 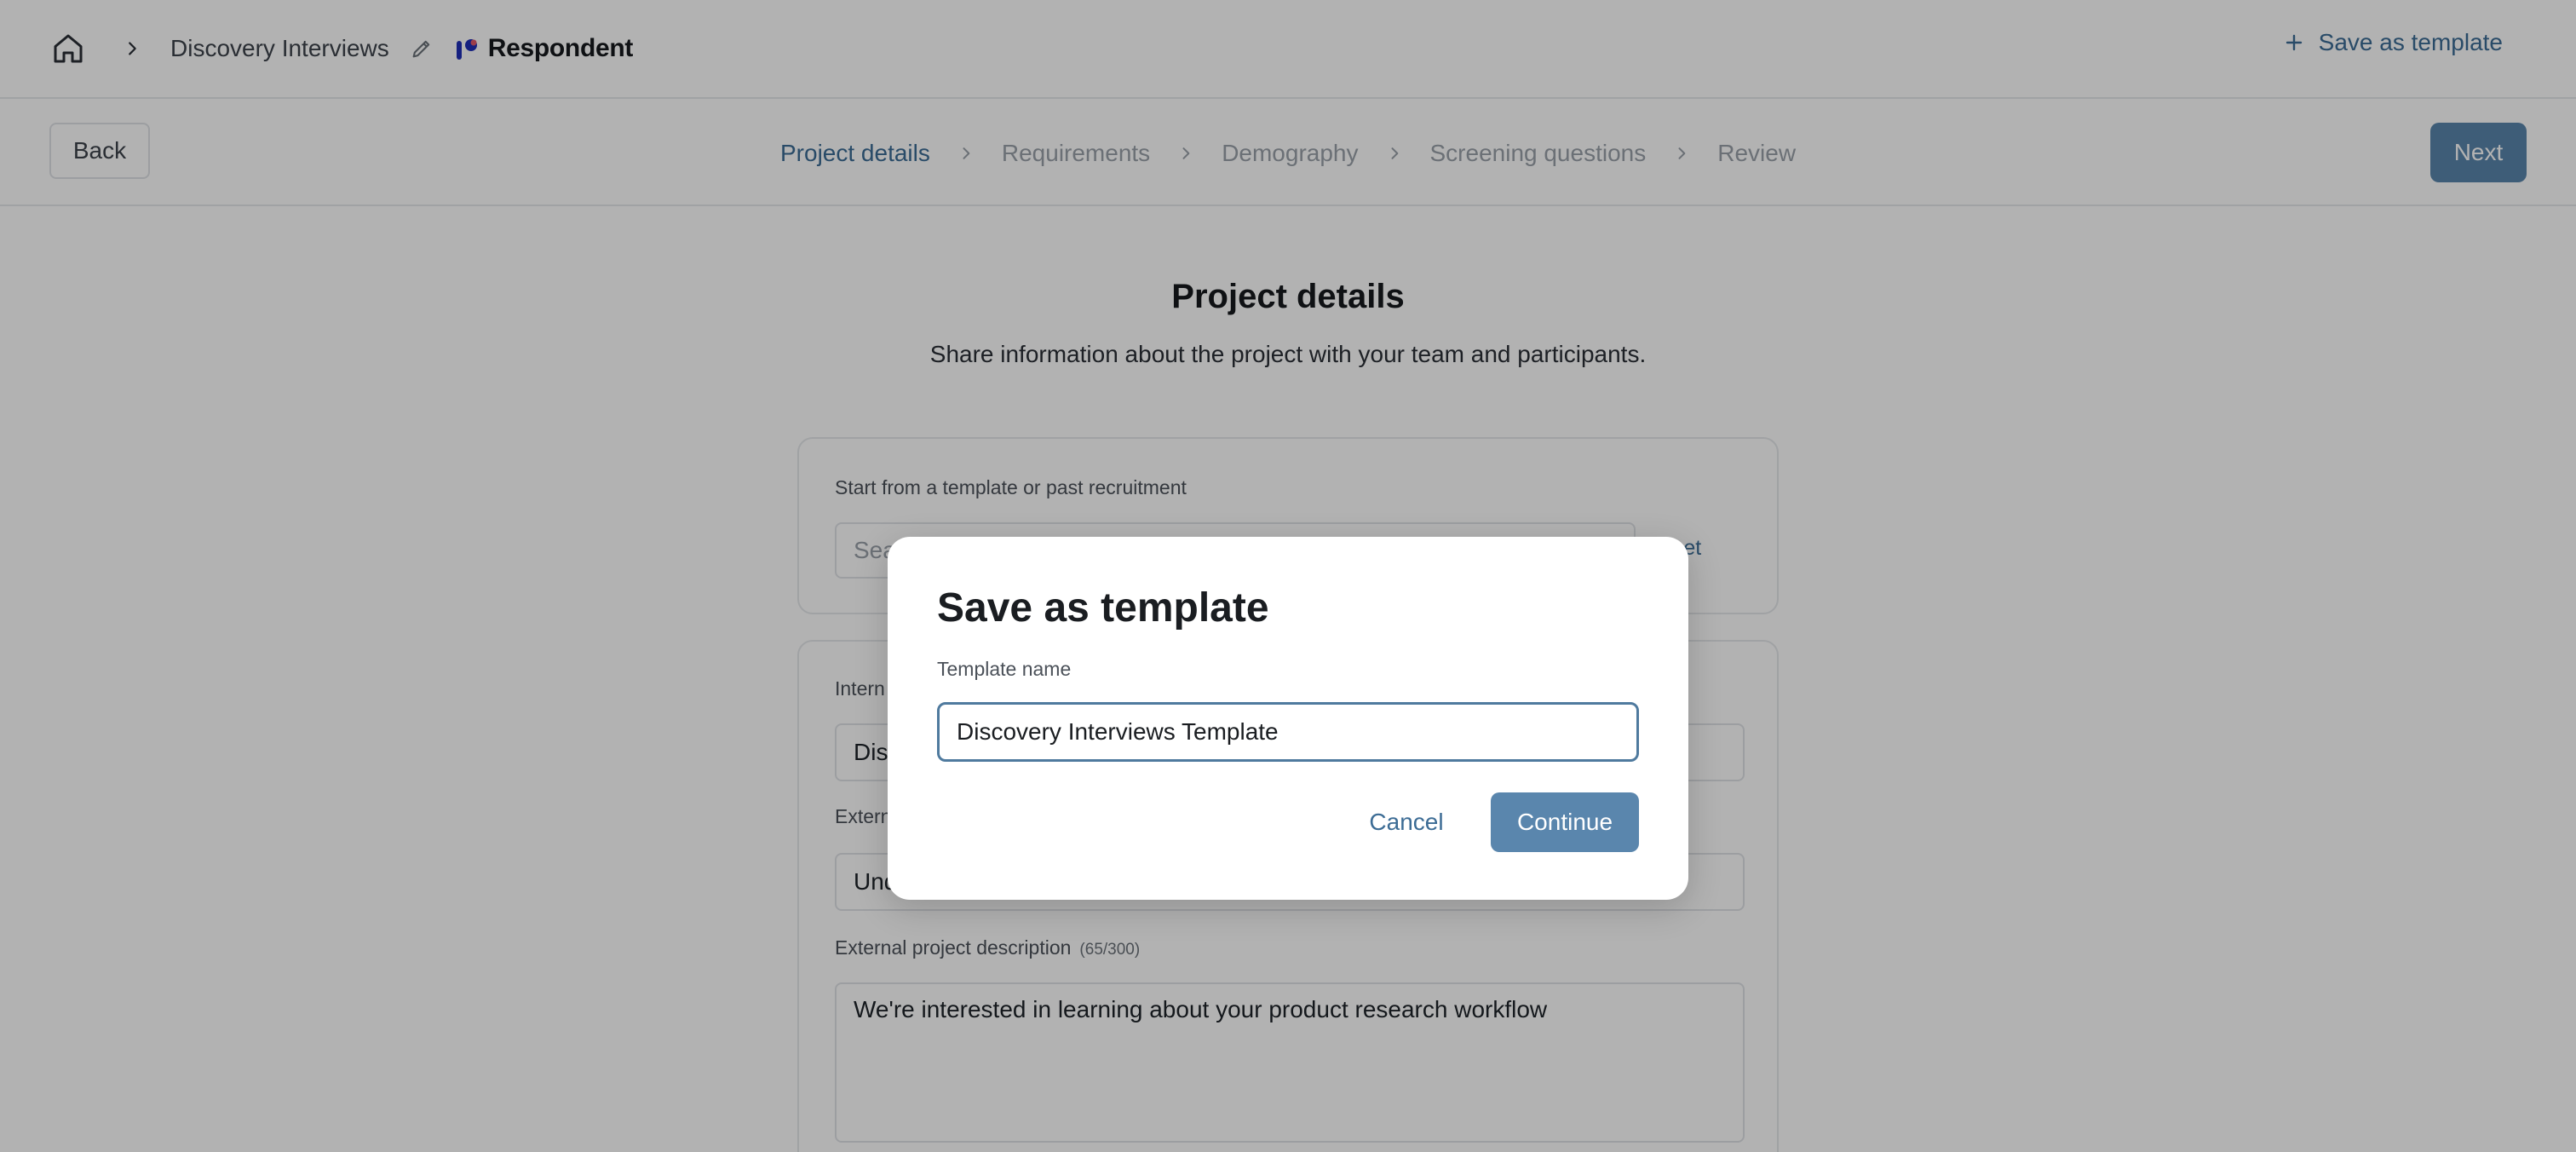 I want to click on template-name-label: Template name, so click(x=1005, y=669).